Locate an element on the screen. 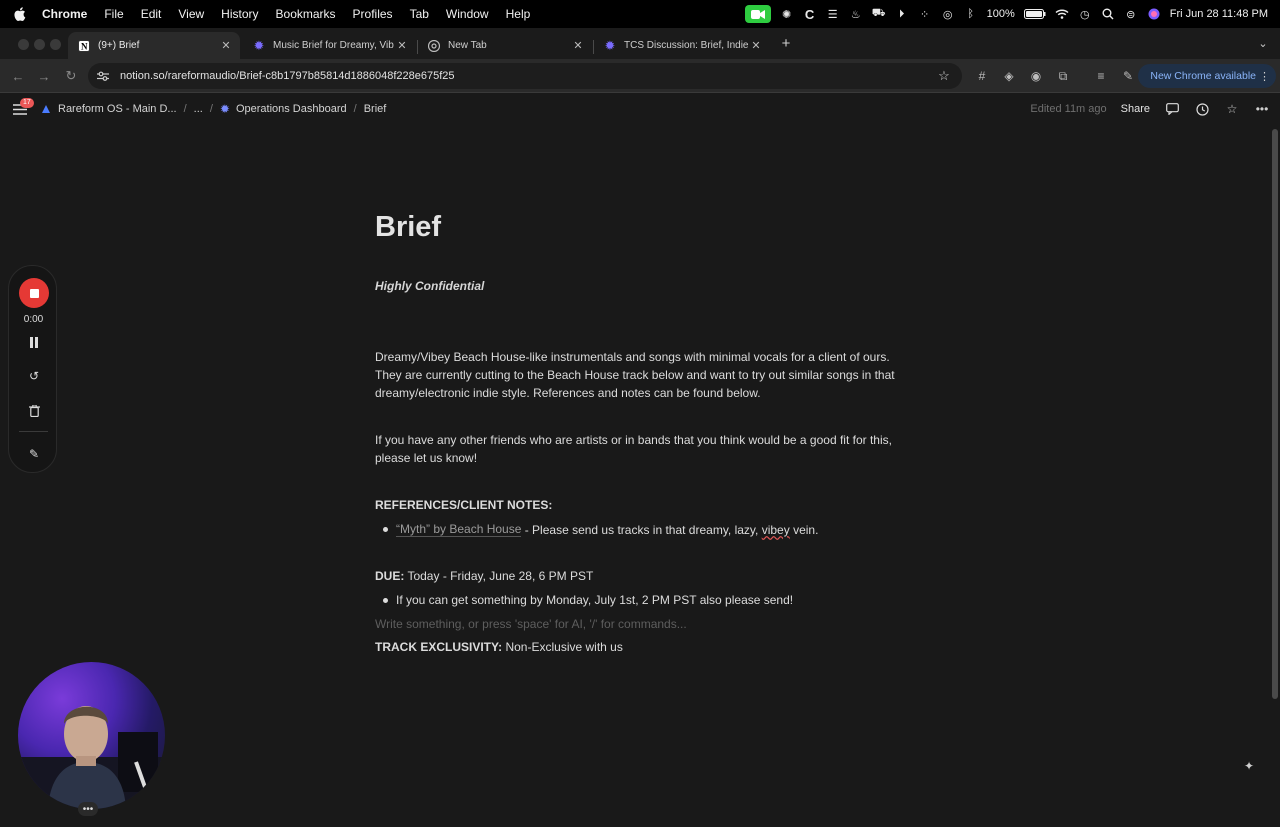 This screenshot has height=827, width=1280. restart-icon: ↺ is located at coordinates (34, 376).